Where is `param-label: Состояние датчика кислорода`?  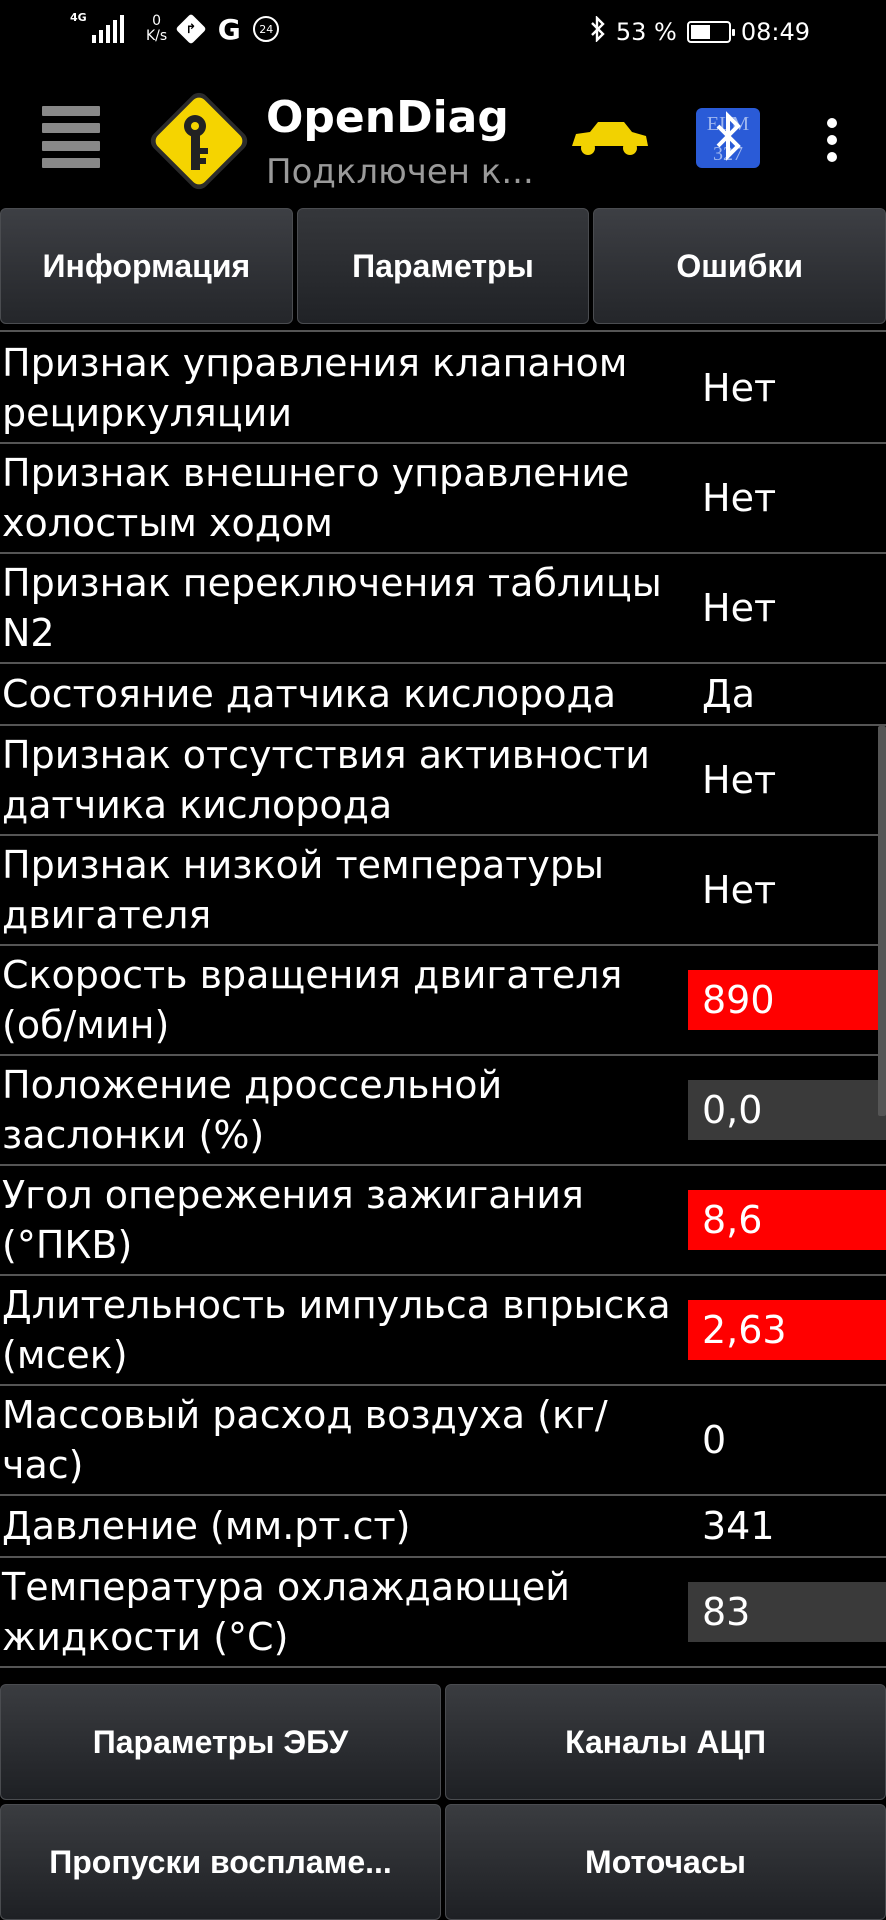
param-label: Состояние датчика кислорода is located at coordinates (309, 694).